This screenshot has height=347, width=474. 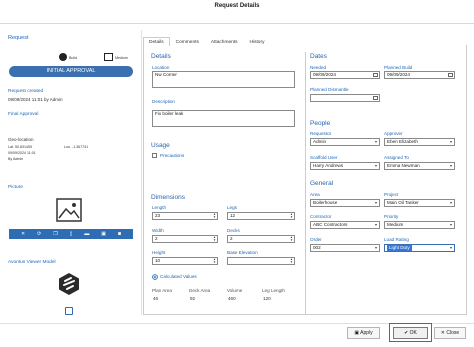 I want to click on height-input: 10 ▲ ▼, so click(x=185, y=261).